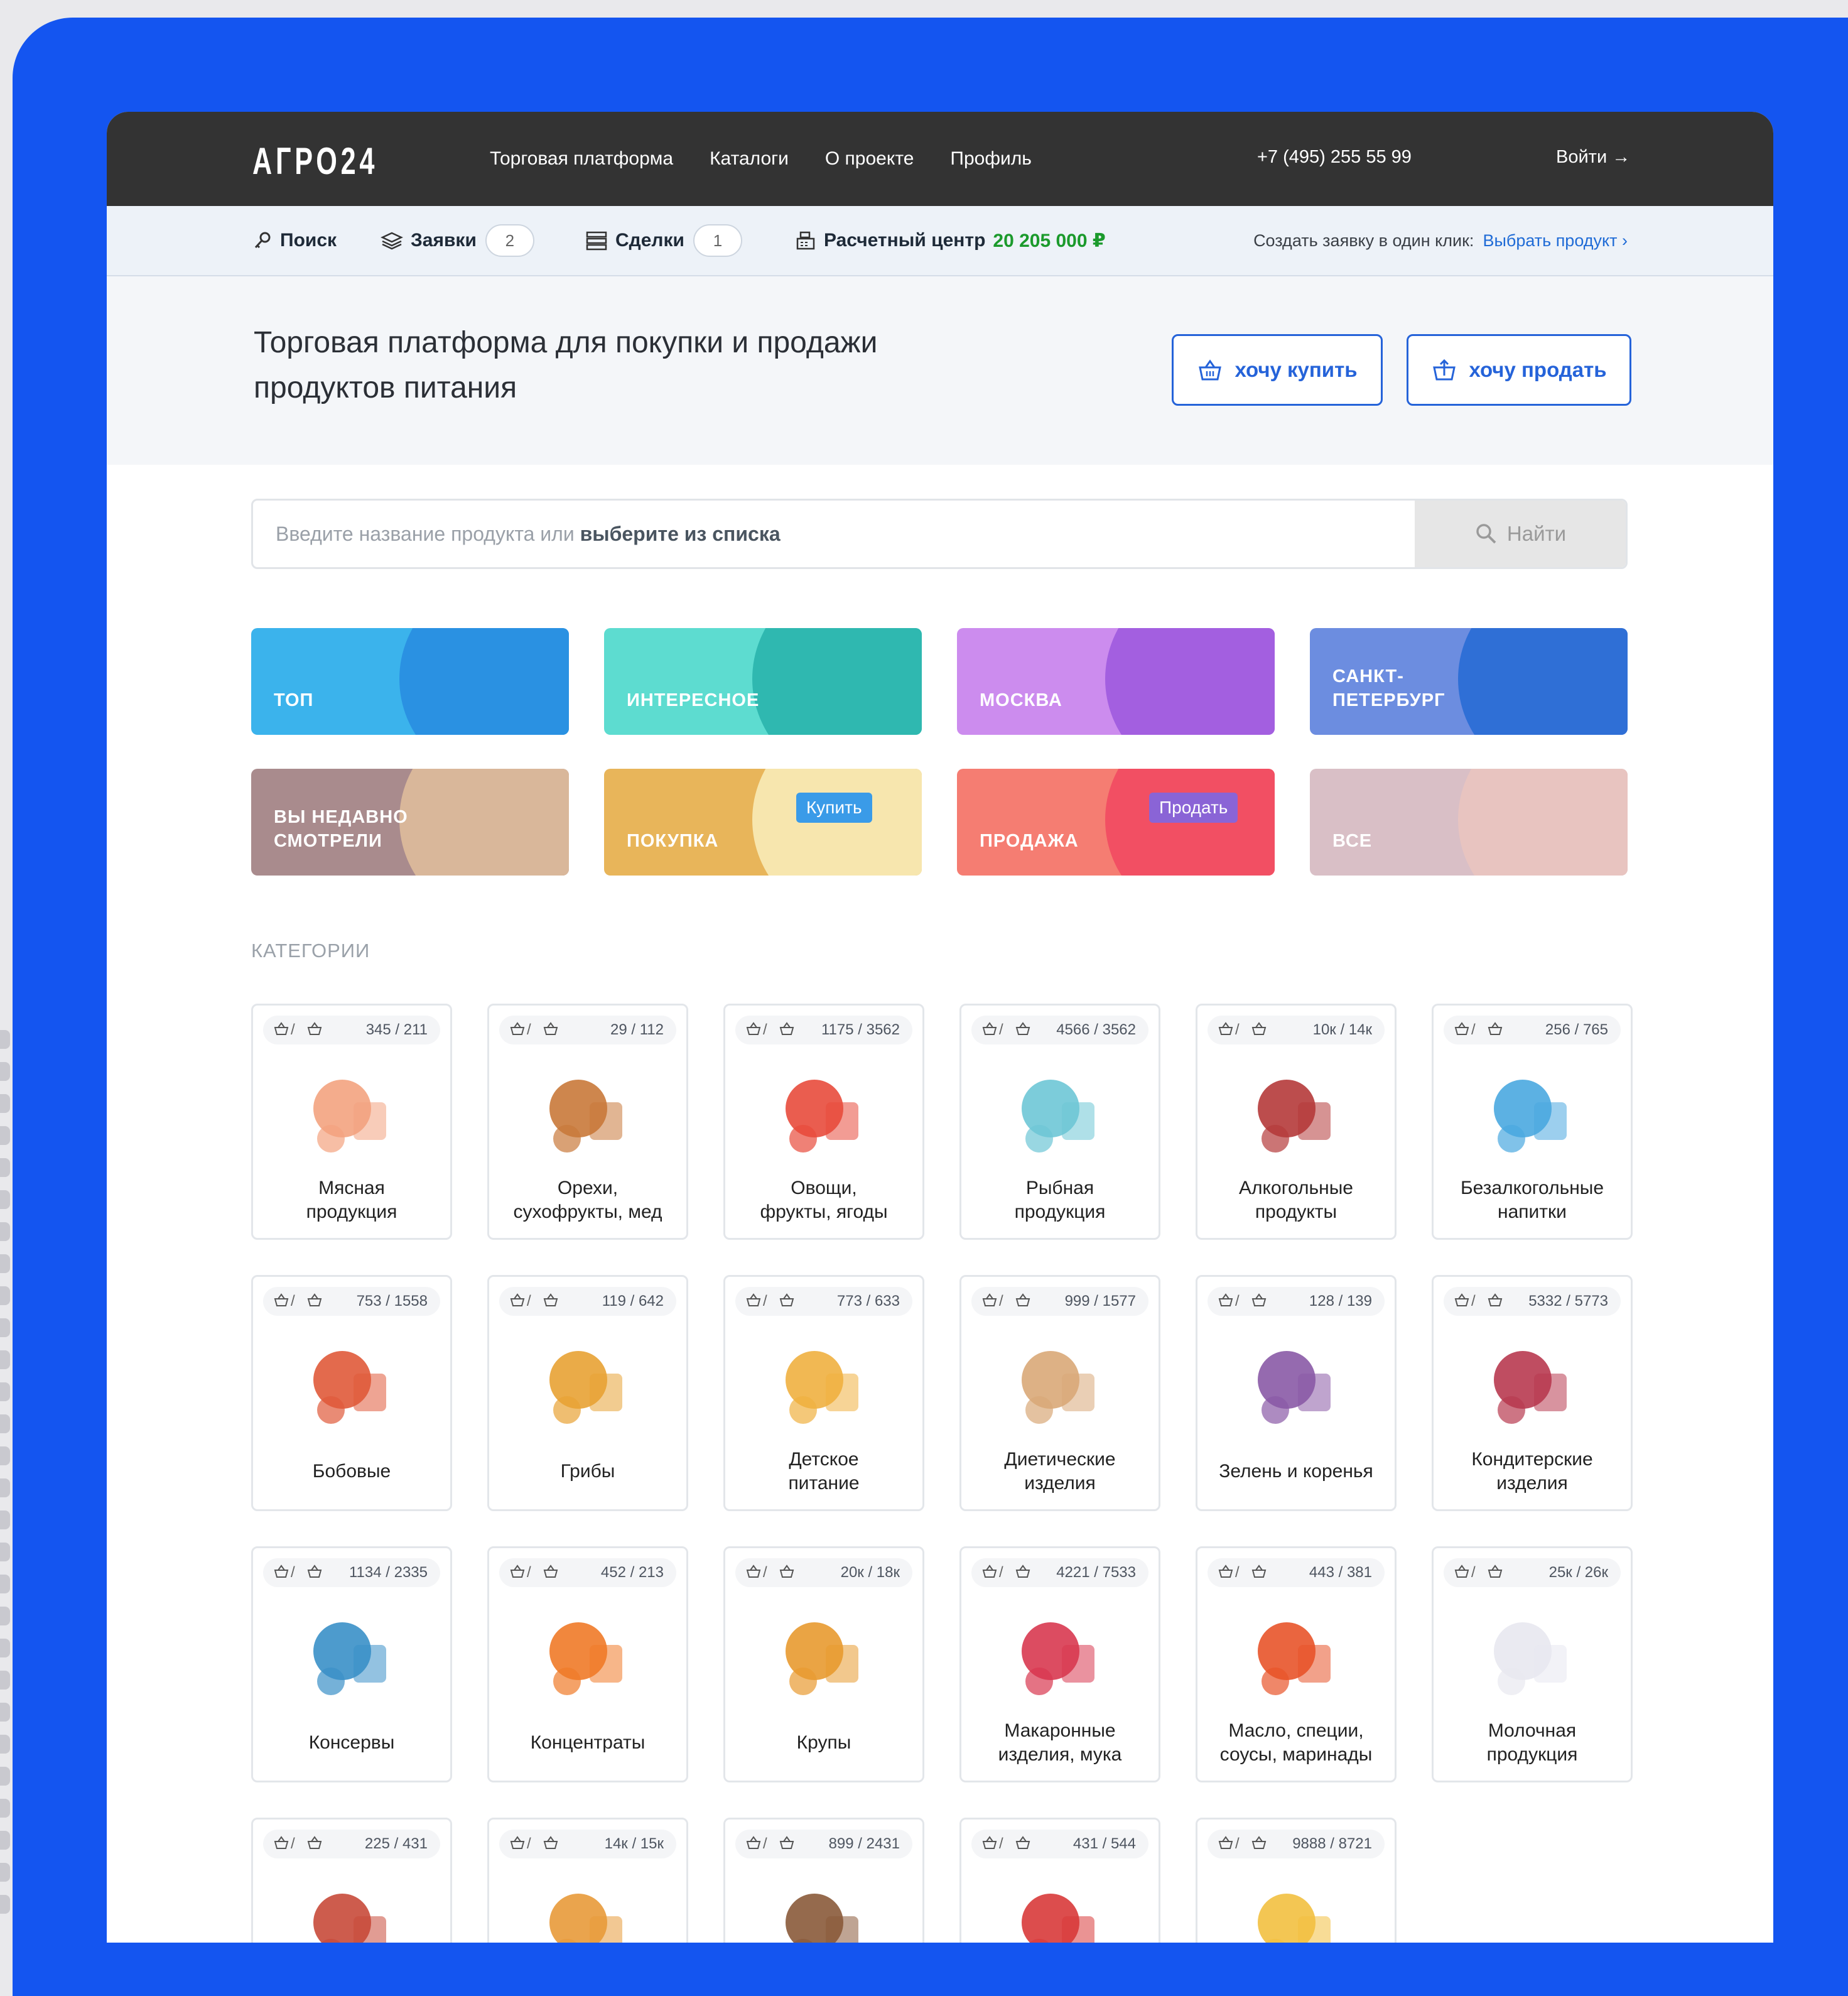 The width and height of the screenshot is (1848, 1996). Describe the element at coordinates (1059, 1393) in the screenshot. I see `category-card: /999 / 1577 Диетические изделия` at that location.